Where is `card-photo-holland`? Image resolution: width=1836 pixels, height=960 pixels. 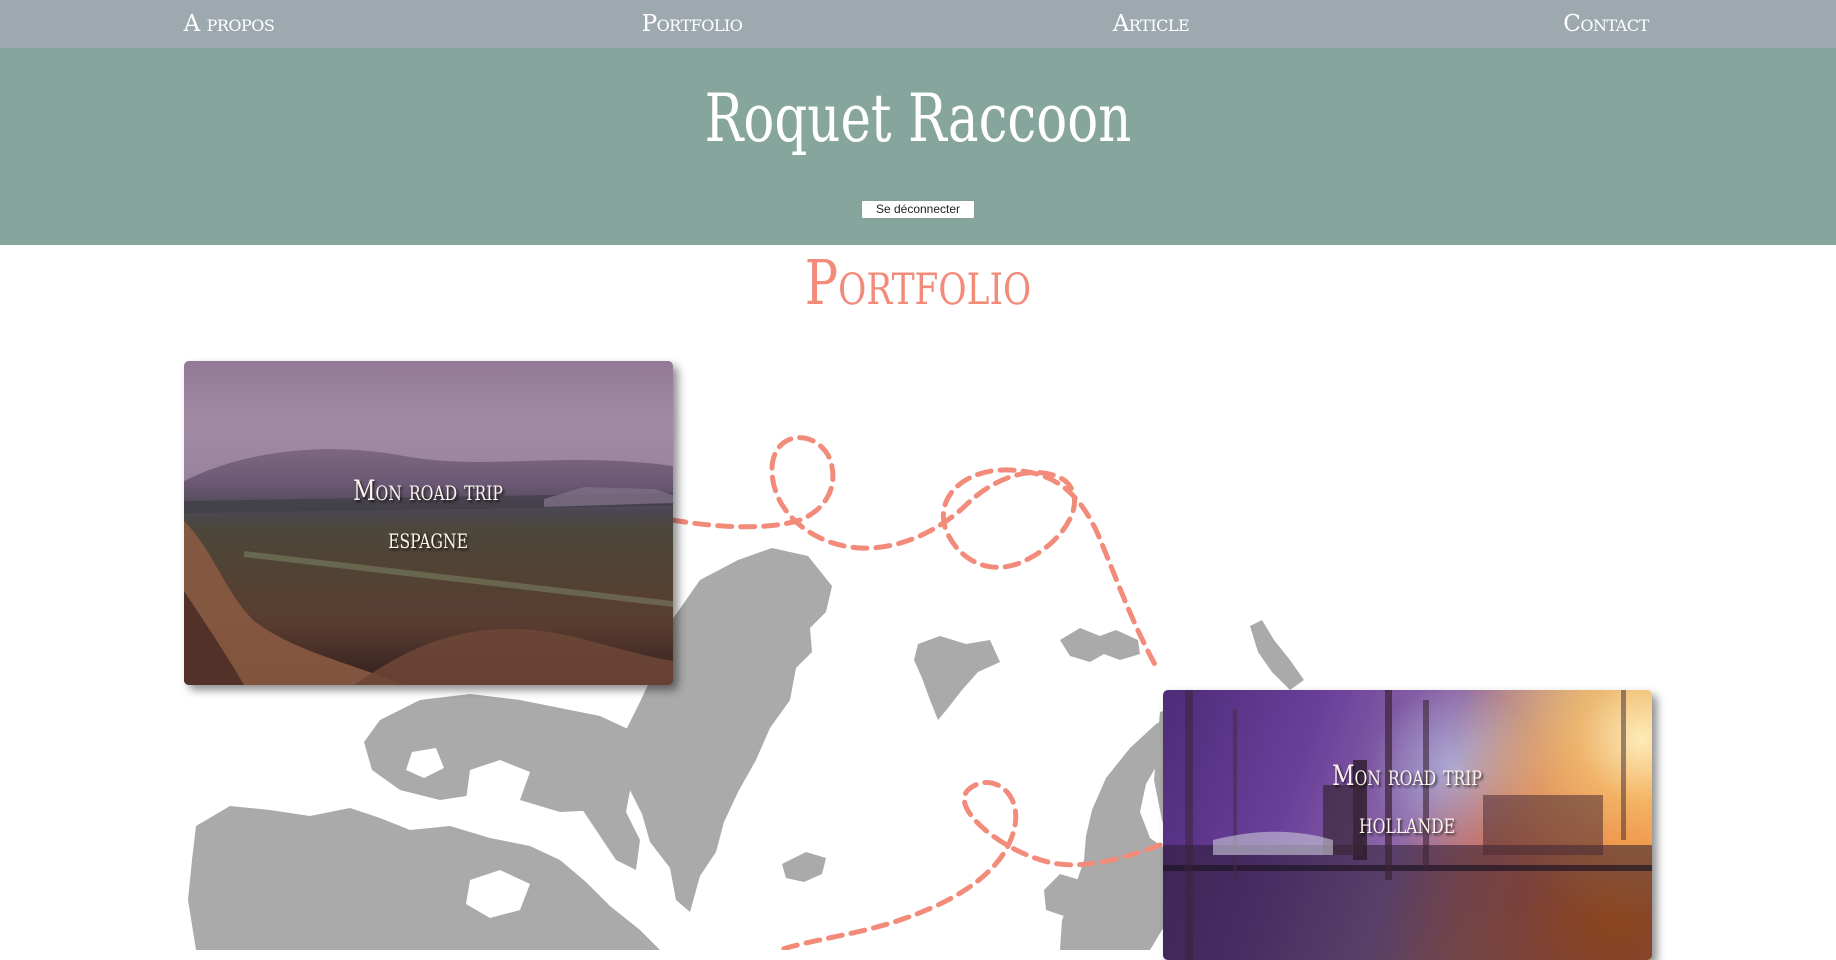
card-photo-holland is located at coordinates (1407, 825).